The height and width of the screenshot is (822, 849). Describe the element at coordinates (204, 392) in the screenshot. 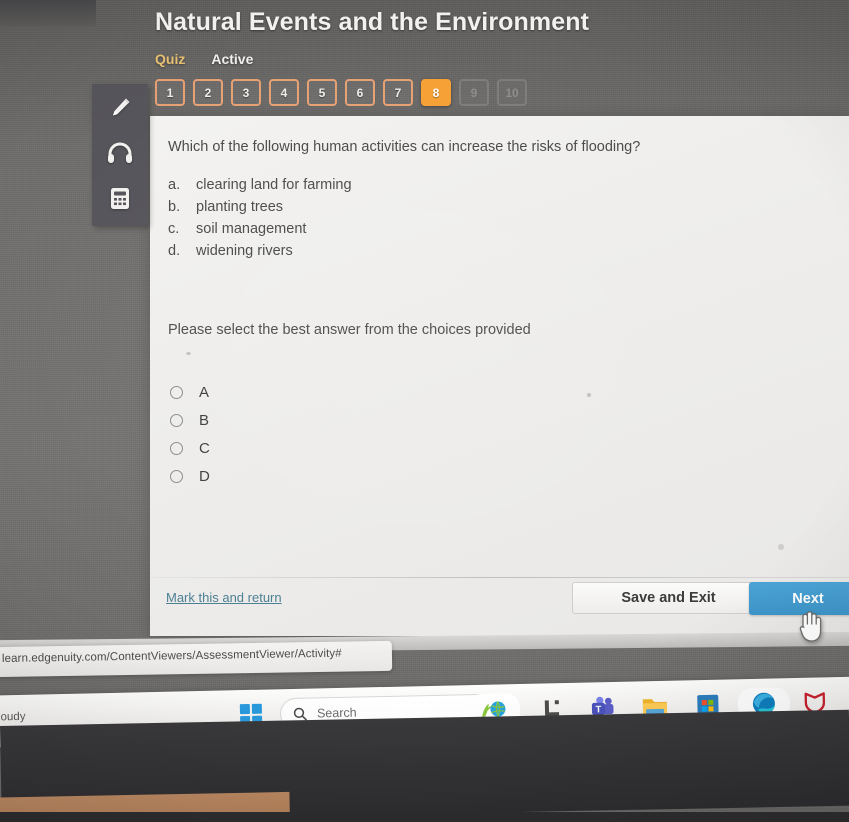

I see `answer-option-a-label: A` at that location.